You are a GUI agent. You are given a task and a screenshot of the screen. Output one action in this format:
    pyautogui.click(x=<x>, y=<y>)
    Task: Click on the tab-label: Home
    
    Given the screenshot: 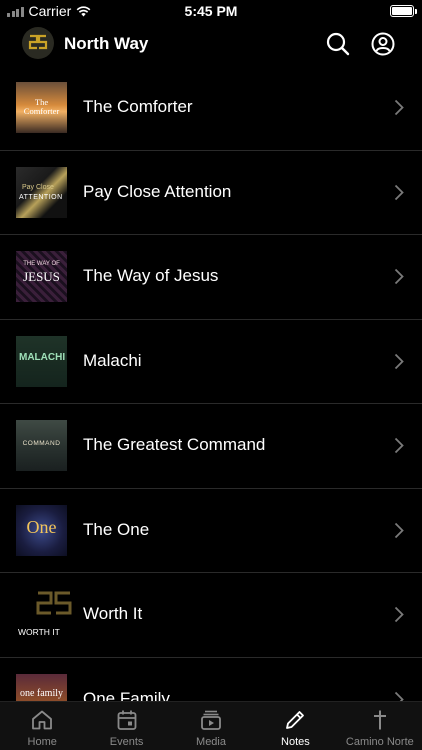 What is the action you would take?
    pyautogui.click(x=42, y=742)
    